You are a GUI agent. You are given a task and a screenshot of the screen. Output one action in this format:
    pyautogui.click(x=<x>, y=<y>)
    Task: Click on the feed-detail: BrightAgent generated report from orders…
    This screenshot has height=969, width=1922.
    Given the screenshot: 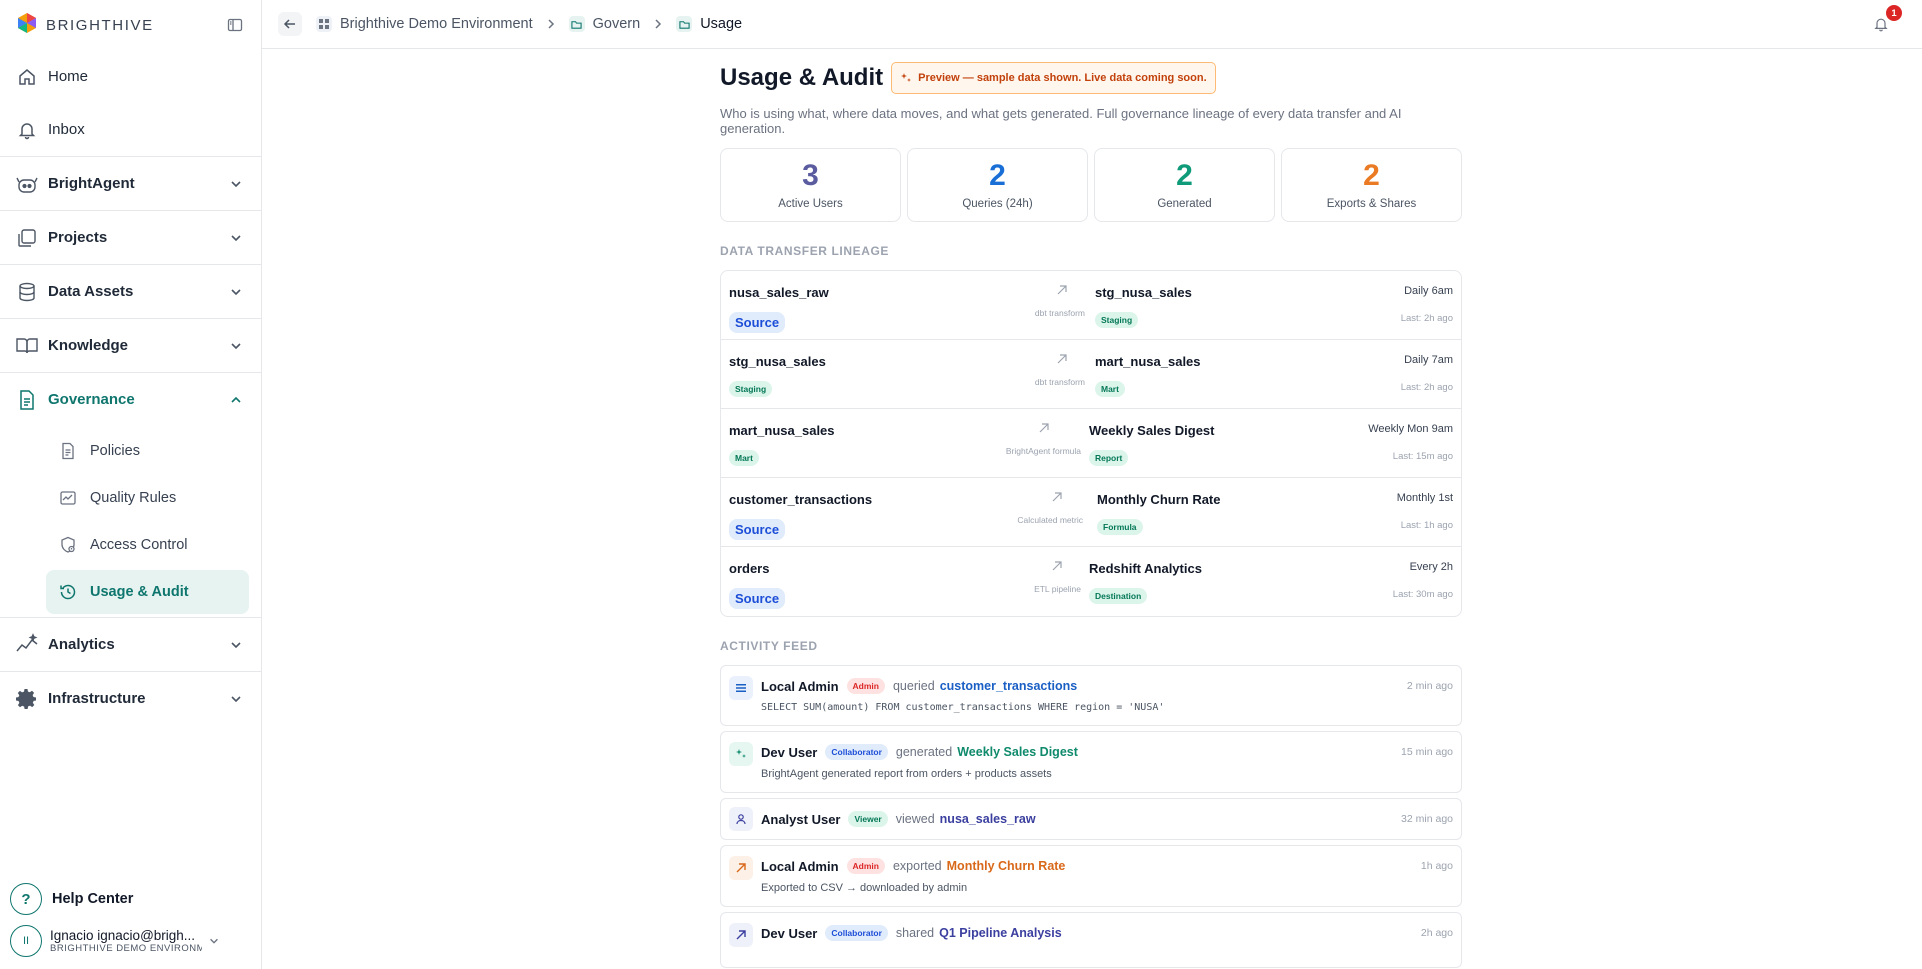 What is the action you would take?
    pyautogui.click(x=906, y=774)
    